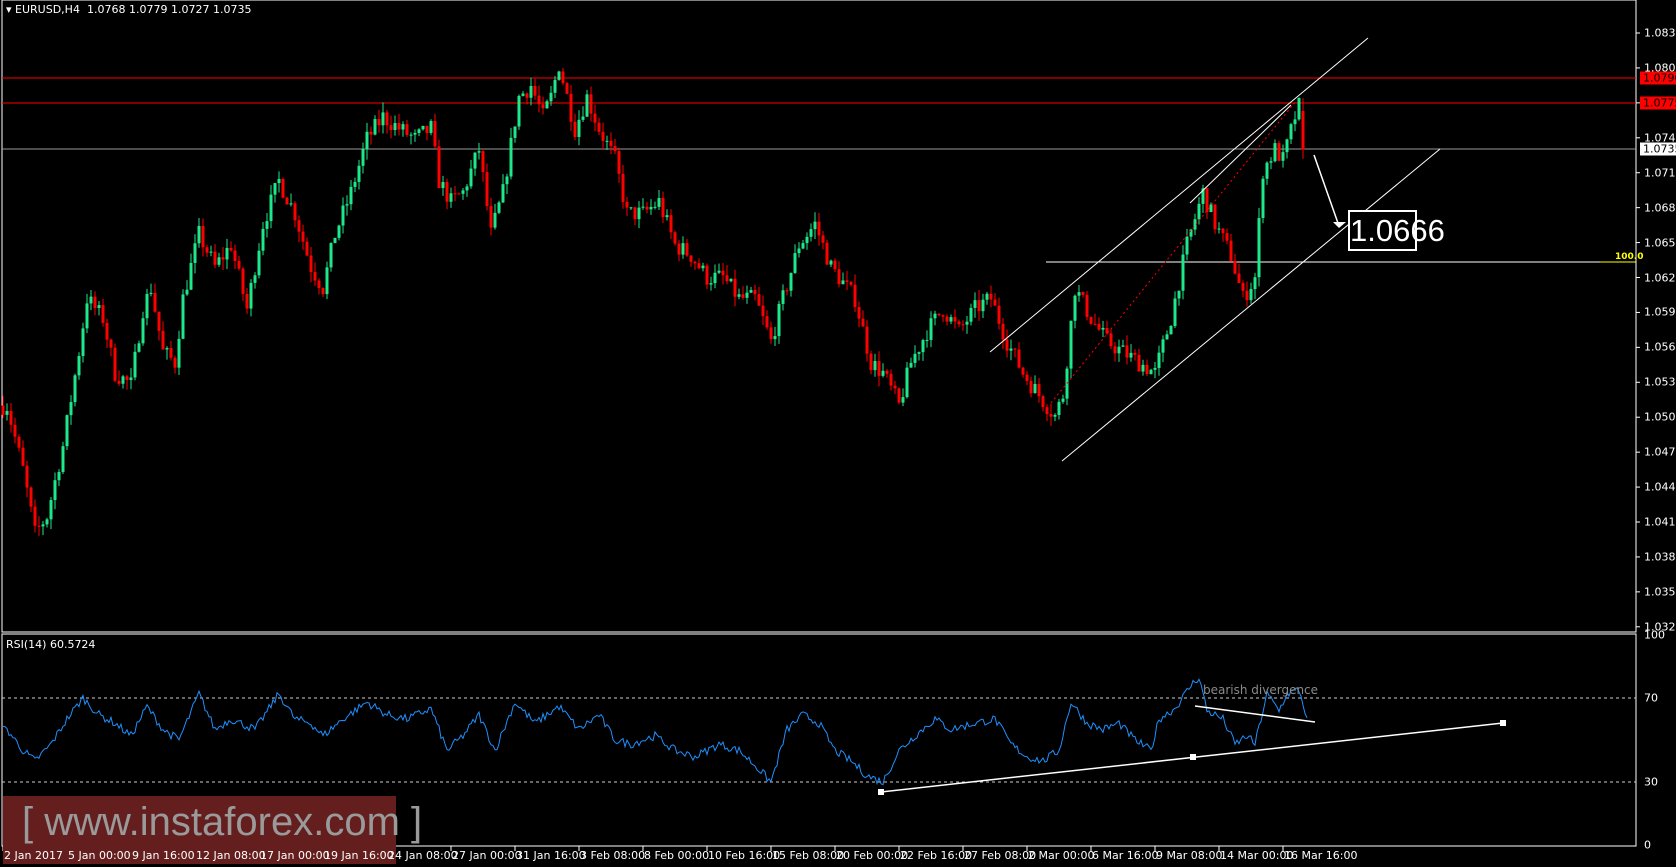 This screenshot has width=1676, height=867. I want to click on rsi-tick-label: 100, so click(1654, 635).